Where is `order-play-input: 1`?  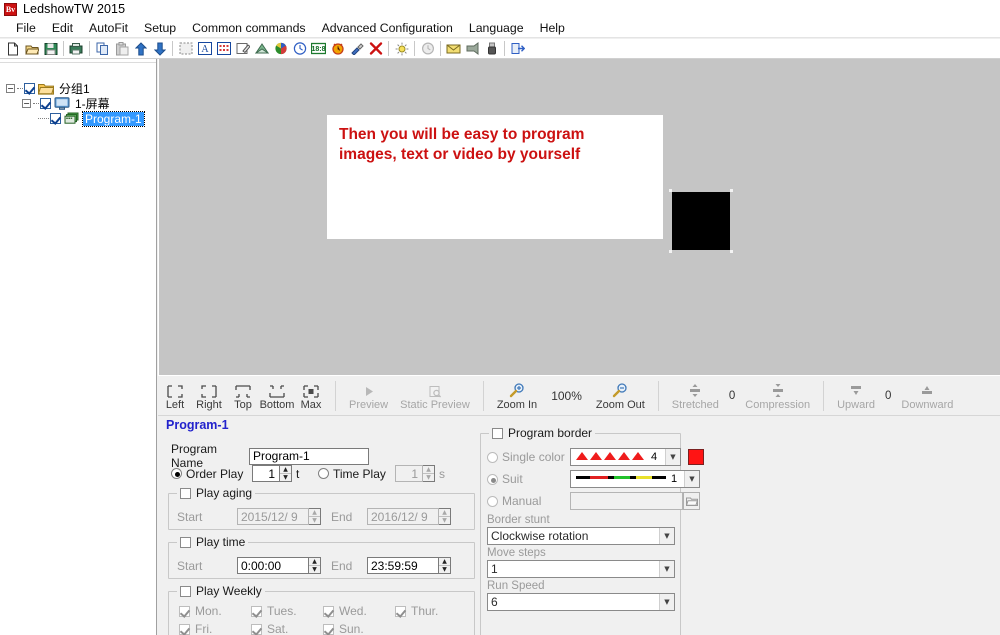 order-play-input: 1 is located at coordinates (266, 473).